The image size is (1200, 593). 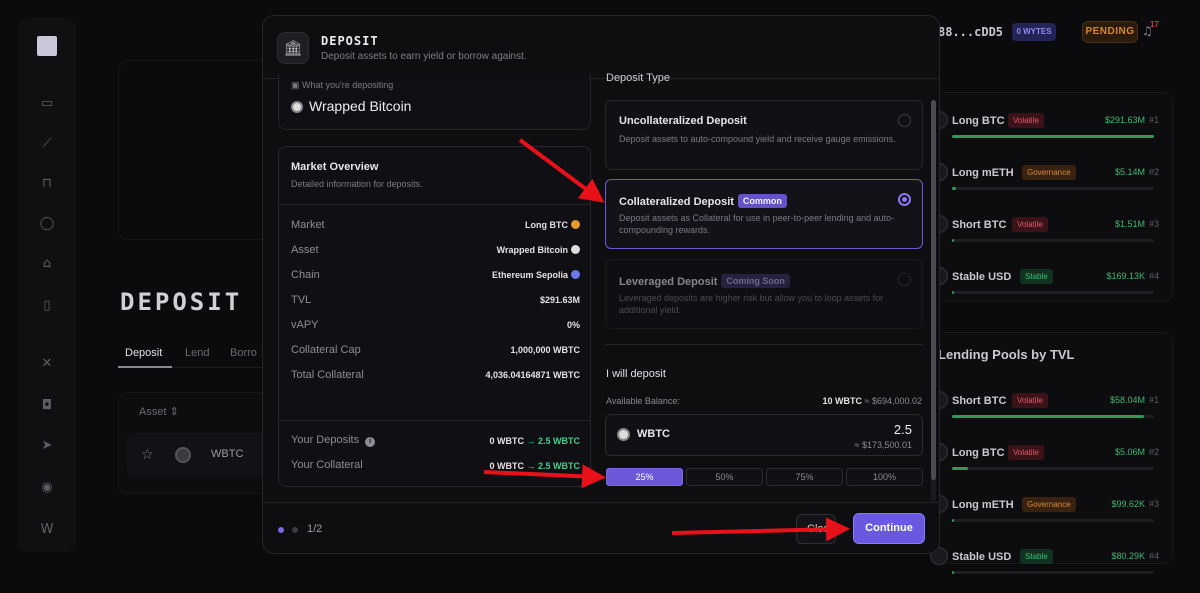 I want to click on available-balance-value: 10 WBTC ≈ $694,000.02, so click(x=872, y=401).